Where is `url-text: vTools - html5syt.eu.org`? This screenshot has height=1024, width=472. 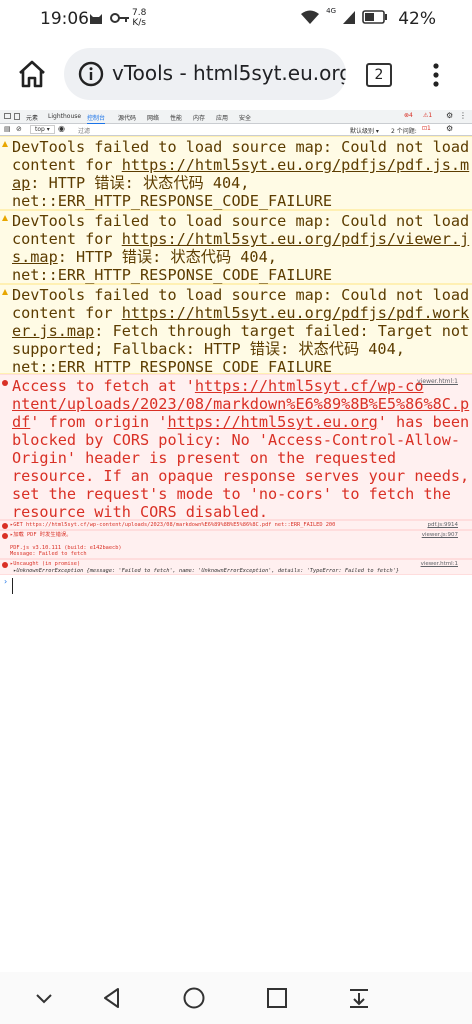 url-text: vTools - html5syt.eu.org is located at coordinates (229, 73).